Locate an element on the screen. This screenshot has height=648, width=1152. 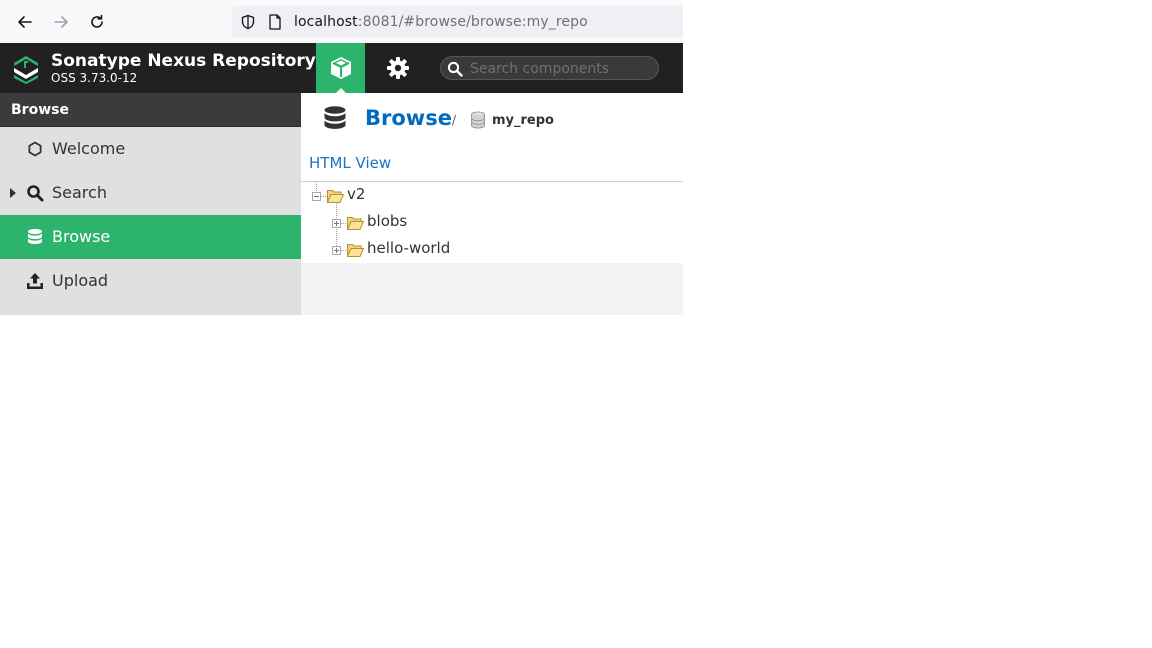
sidebar: Browse Welcome Search Browse Upload is located at coordinates (150, 204).